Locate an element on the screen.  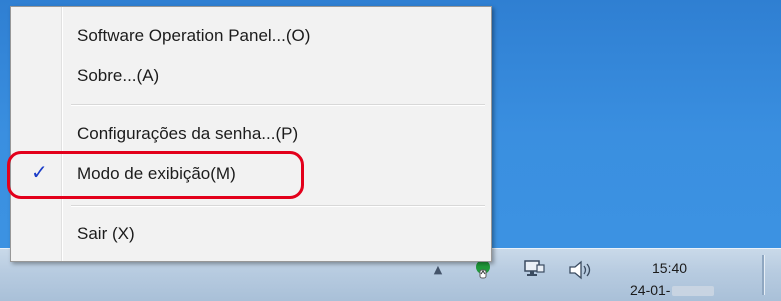
clock-time: 15:40 is located at coordinates (687, 268).